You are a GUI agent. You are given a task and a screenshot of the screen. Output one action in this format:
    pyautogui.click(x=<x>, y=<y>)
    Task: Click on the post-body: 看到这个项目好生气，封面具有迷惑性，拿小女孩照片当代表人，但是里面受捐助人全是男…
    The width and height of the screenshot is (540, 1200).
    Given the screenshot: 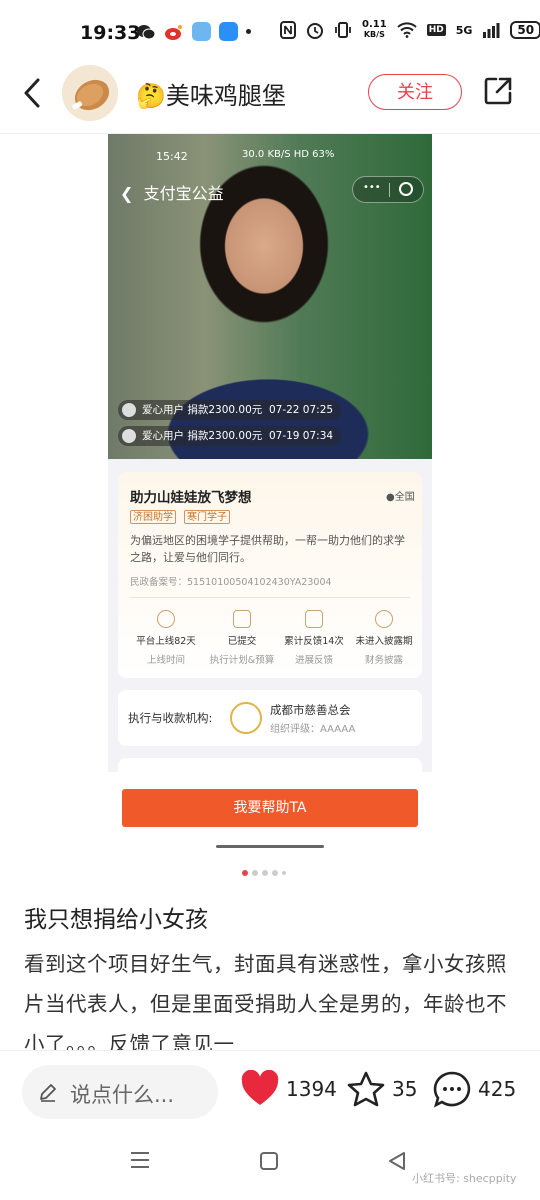 What is the action you would take?
    pyautogui.click(x=265, y=1001)
    